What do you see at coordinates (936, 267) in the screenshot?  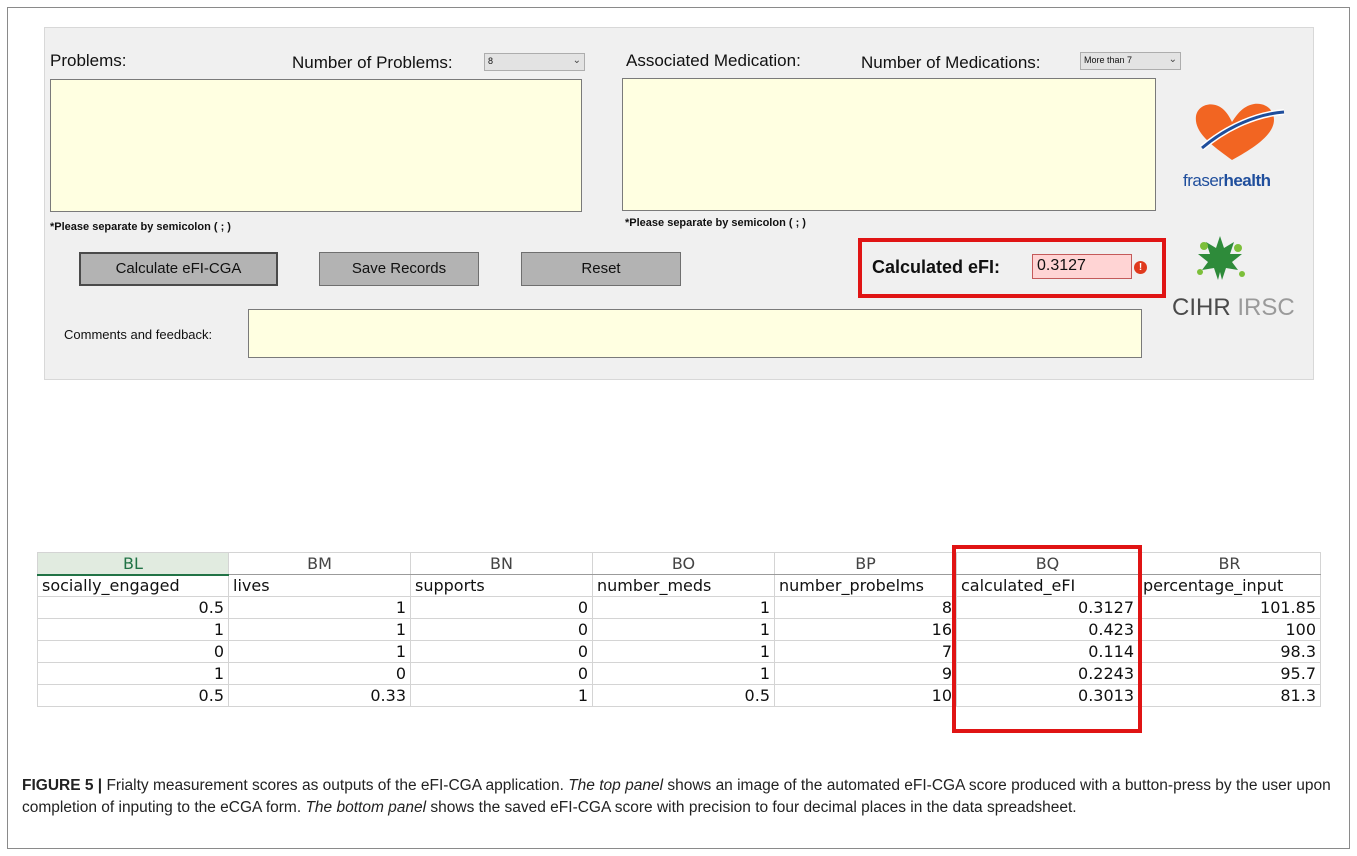 I see `calculated-efi-label: Calculated eFI:` at bounding box center [936, 267].